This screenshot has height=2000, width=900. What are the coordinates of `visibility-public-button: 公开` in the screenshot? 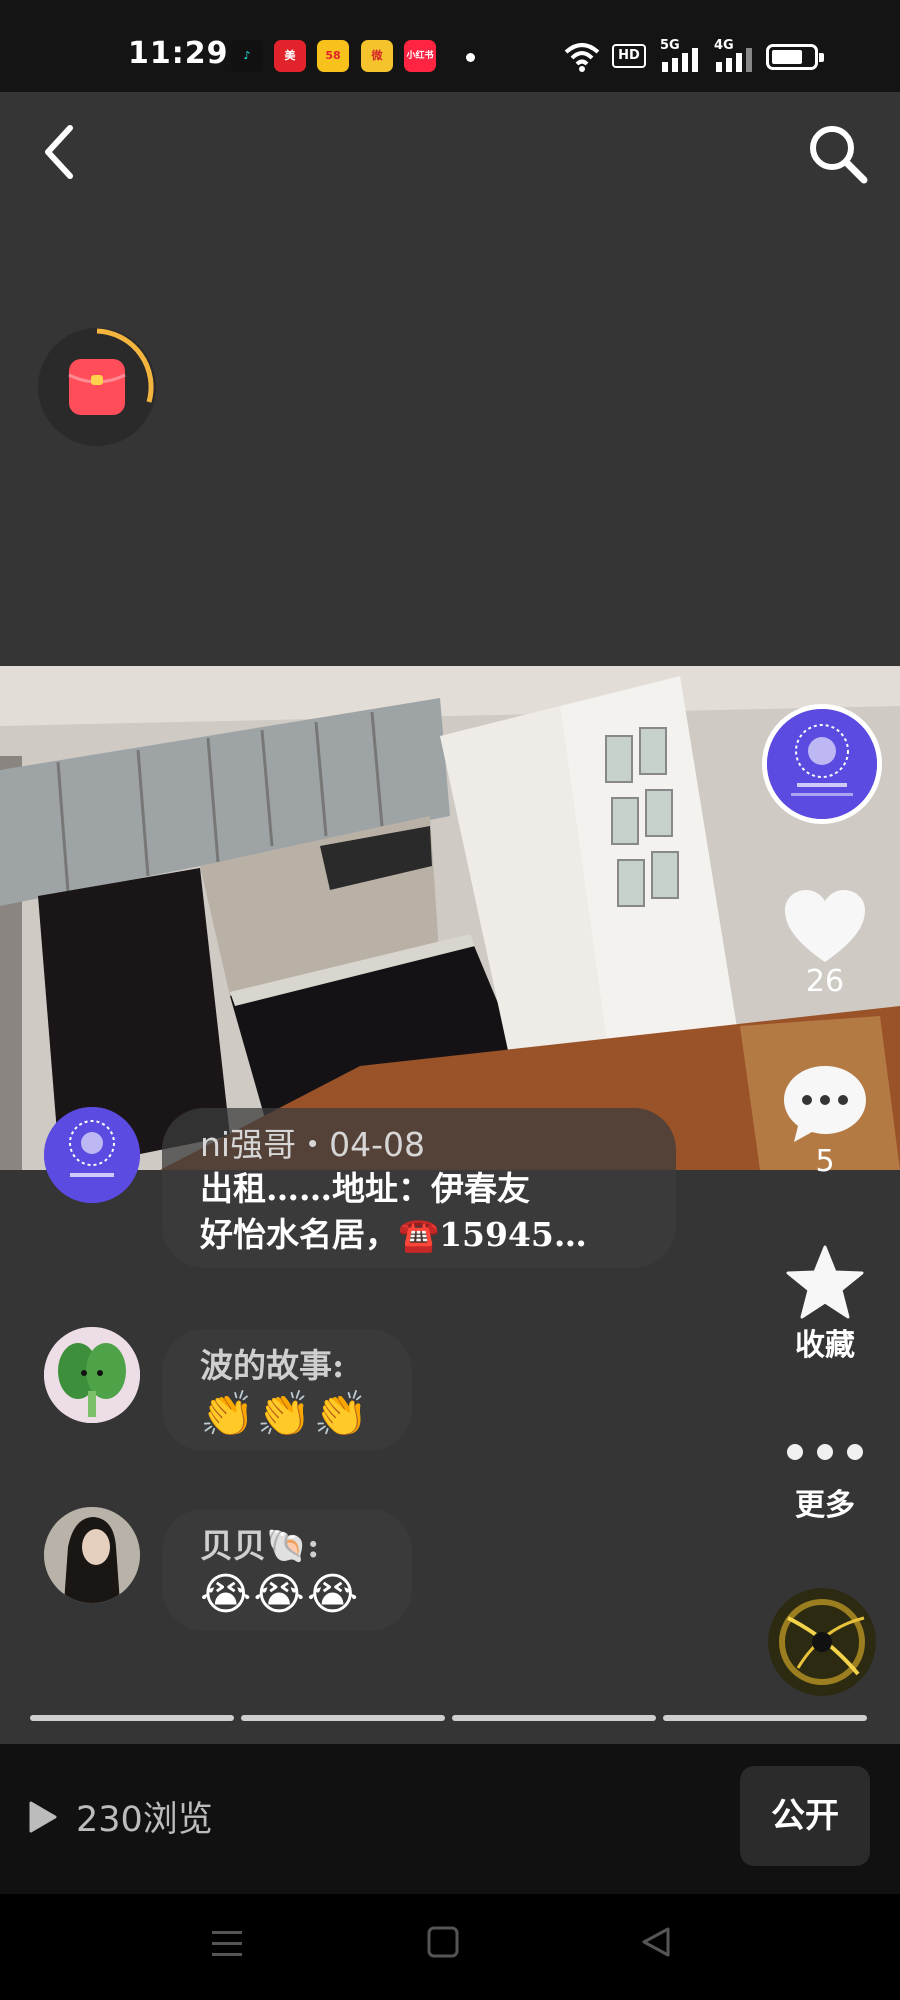 It's located at (805, 1816).